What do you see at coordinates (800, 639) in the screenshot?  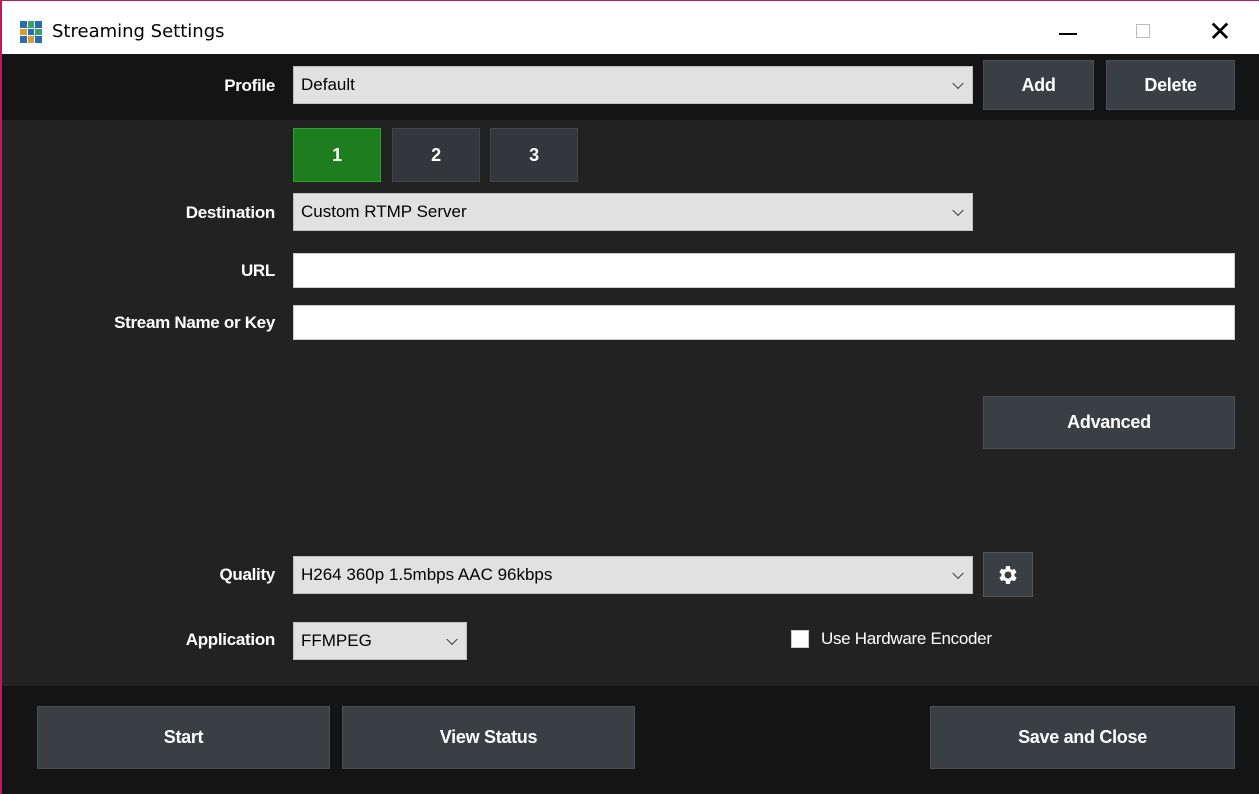 I see `hardware-encoder-checkbox` at bounding box center [800, 639].